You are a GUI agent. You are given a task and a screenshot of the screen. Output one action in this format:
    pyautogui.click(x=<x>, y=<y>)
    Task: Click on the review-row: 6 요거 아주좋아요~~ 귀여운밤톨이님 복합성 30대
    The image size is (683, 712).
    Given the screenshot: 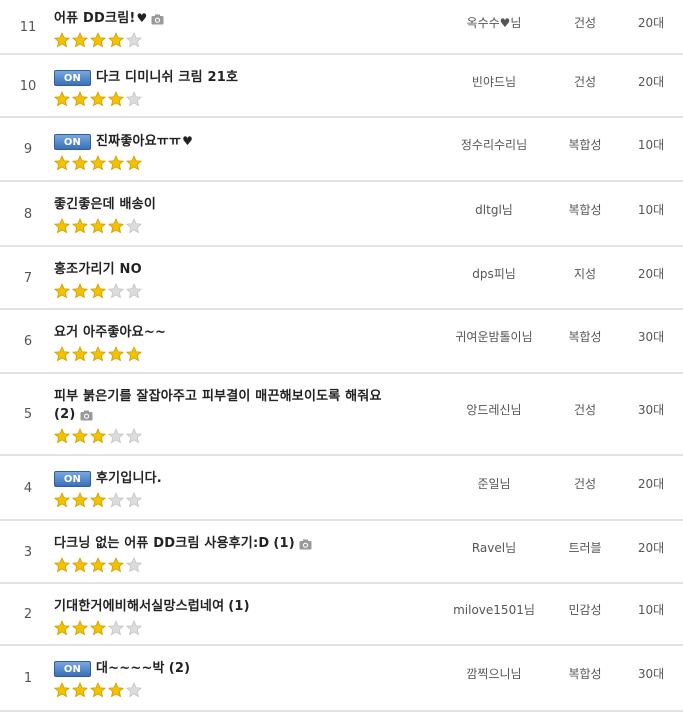 What is the action you would take?
    pyautogui.click(x=341, y=342)
    